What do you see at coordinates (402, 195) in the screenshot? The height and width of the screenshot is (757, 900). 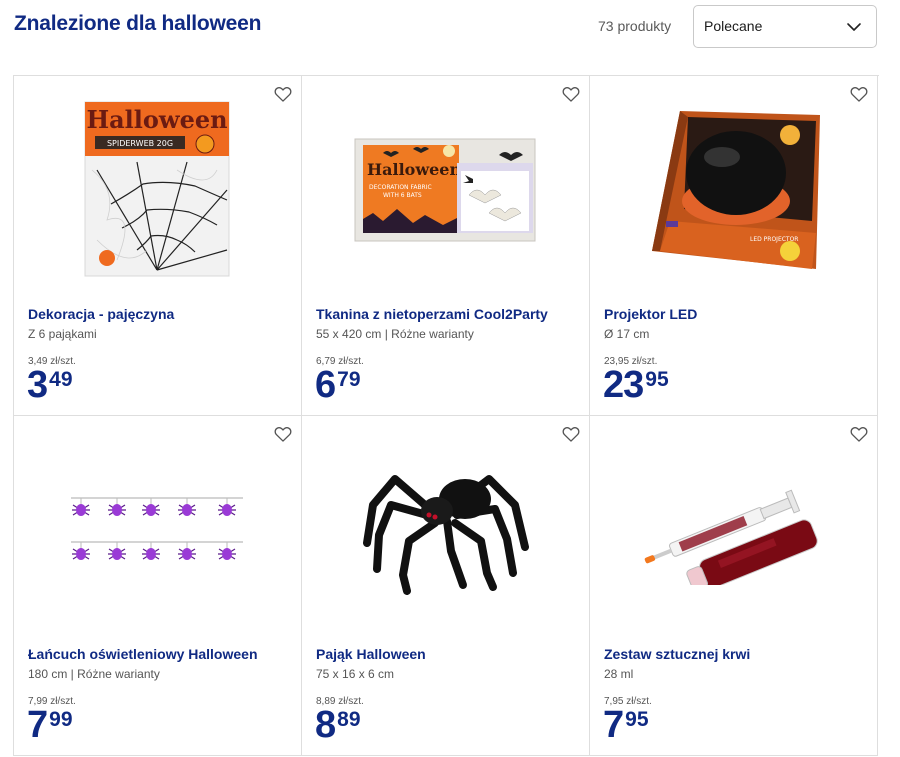 I see `svg-text: WITH 6 BATS` at bounding box center [402, 195].